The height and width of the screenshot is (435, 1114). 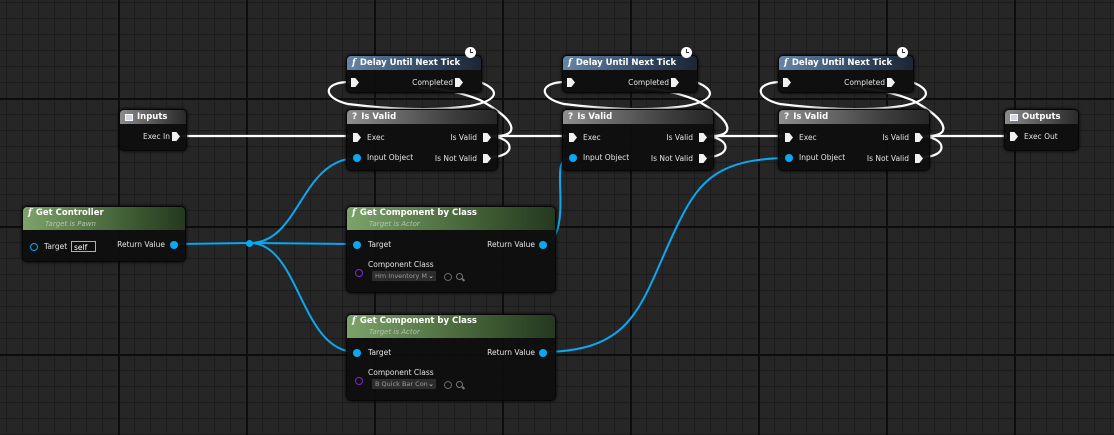 I want to click on outputs-title: Outputs, so click(x=1041, y=117).